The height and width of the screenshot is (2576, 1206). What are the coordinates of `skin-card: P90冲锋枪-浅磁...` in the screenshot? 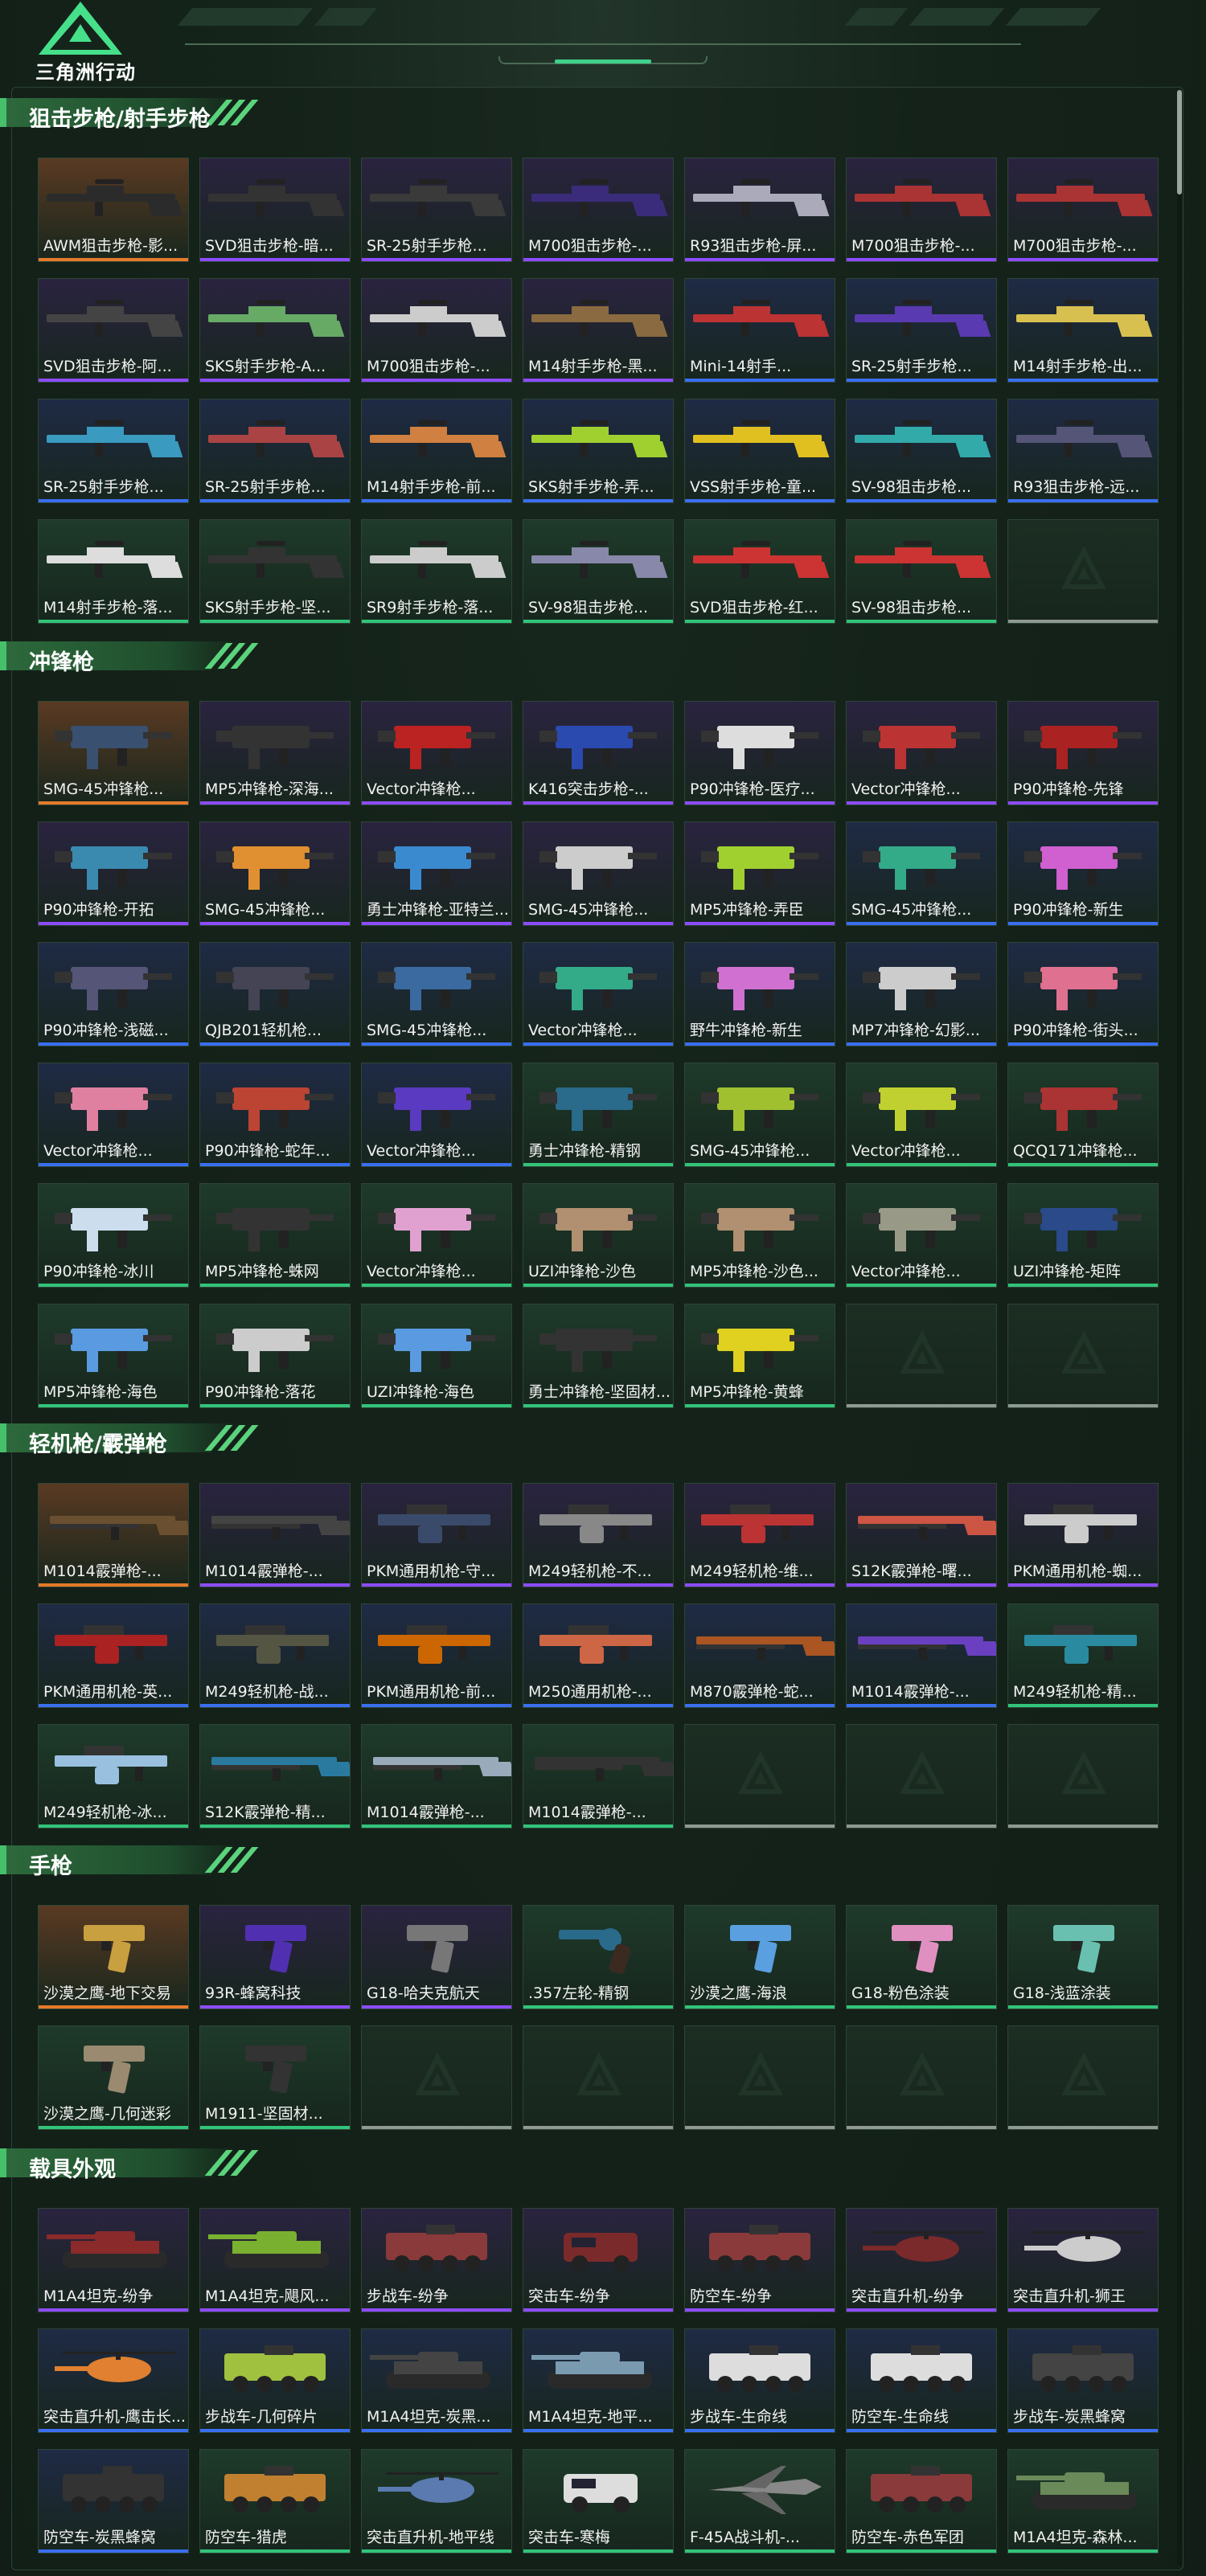 It's located at (113, 994).